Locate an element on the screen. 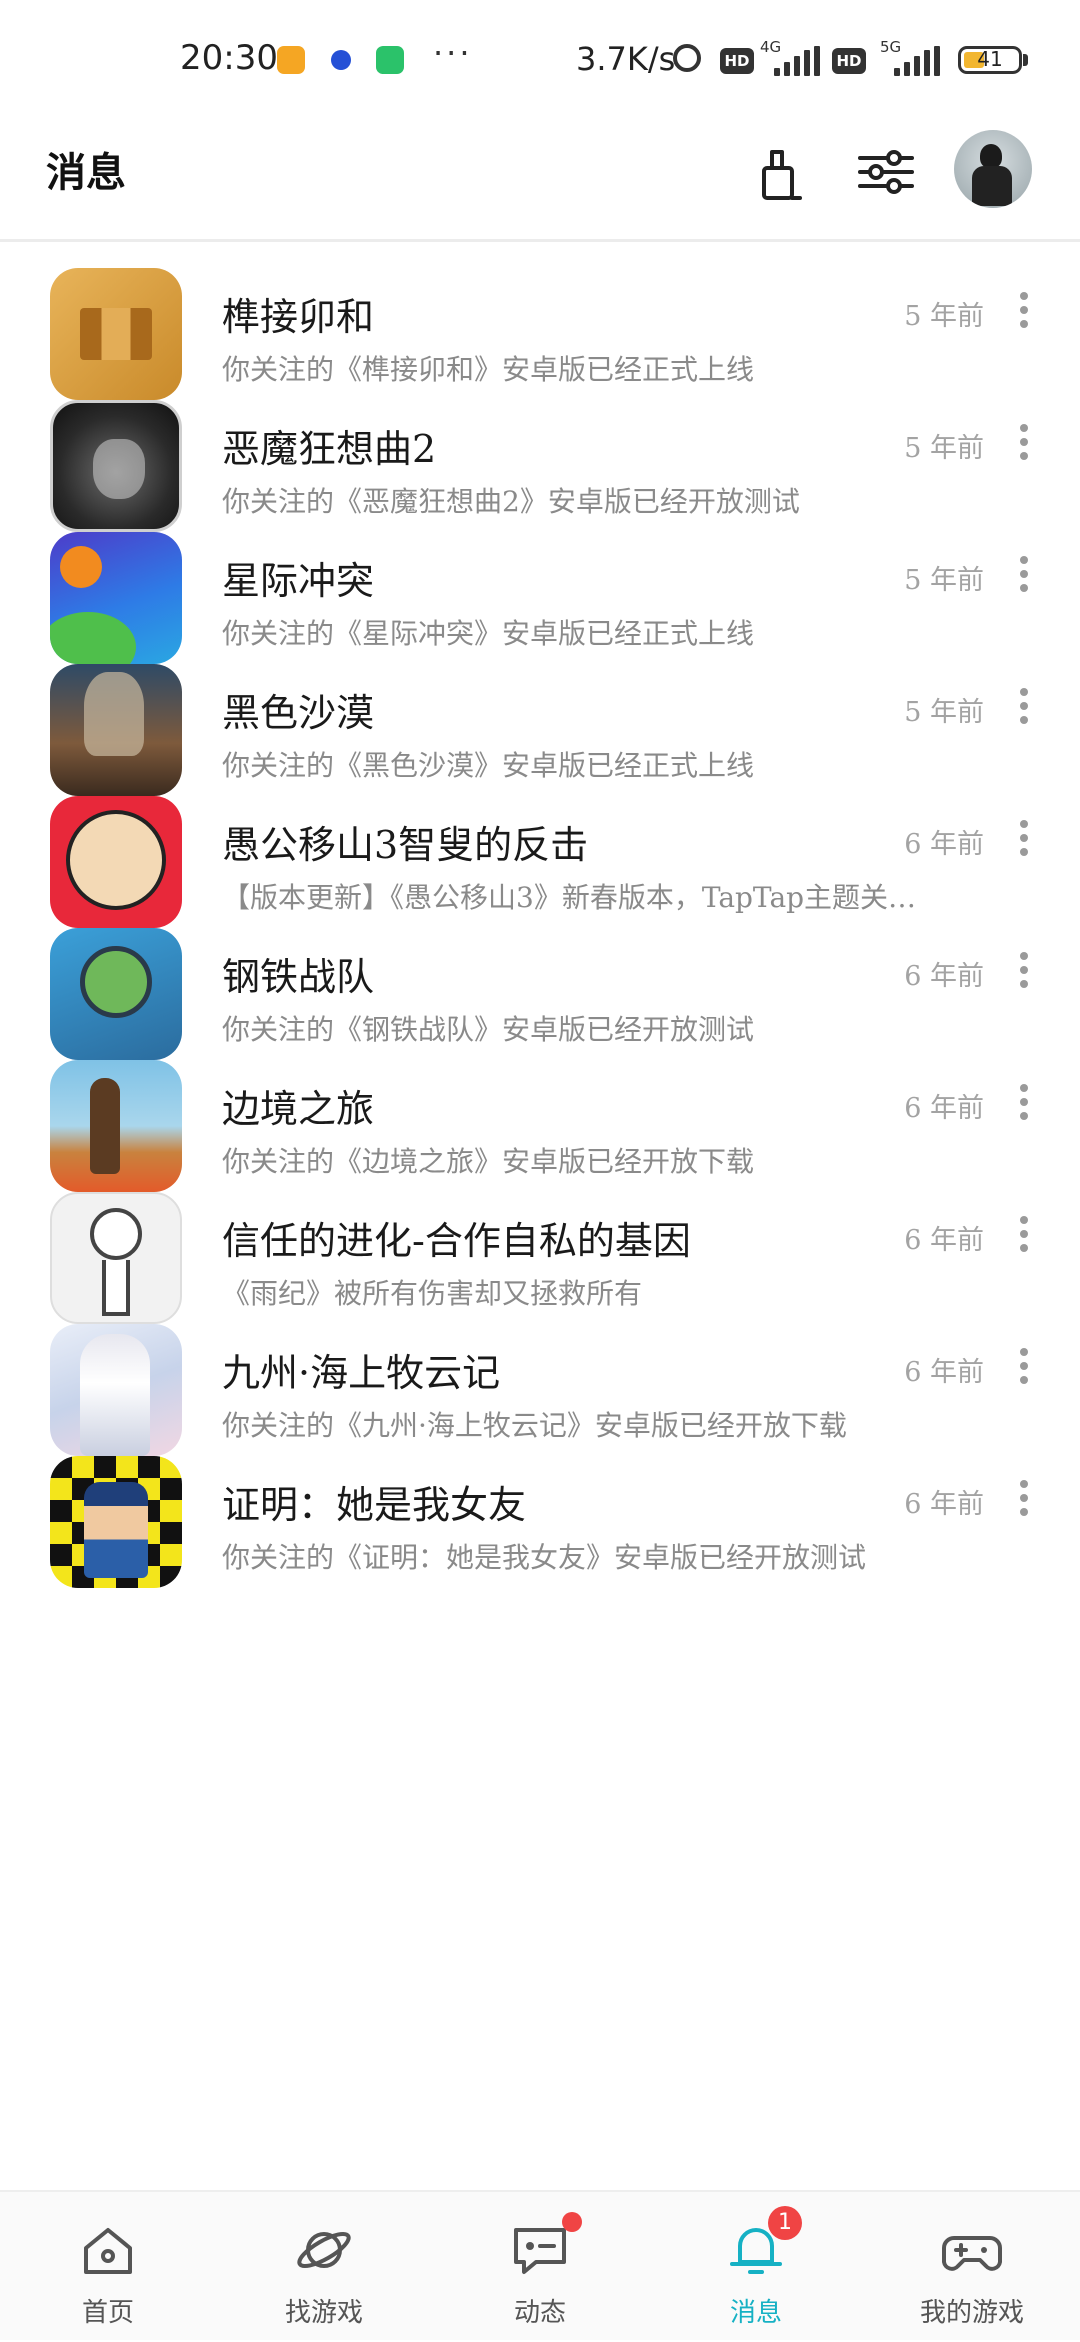 This screenshot has width=1080, height=2342. clean-icon is located at coordinates (780, 172).